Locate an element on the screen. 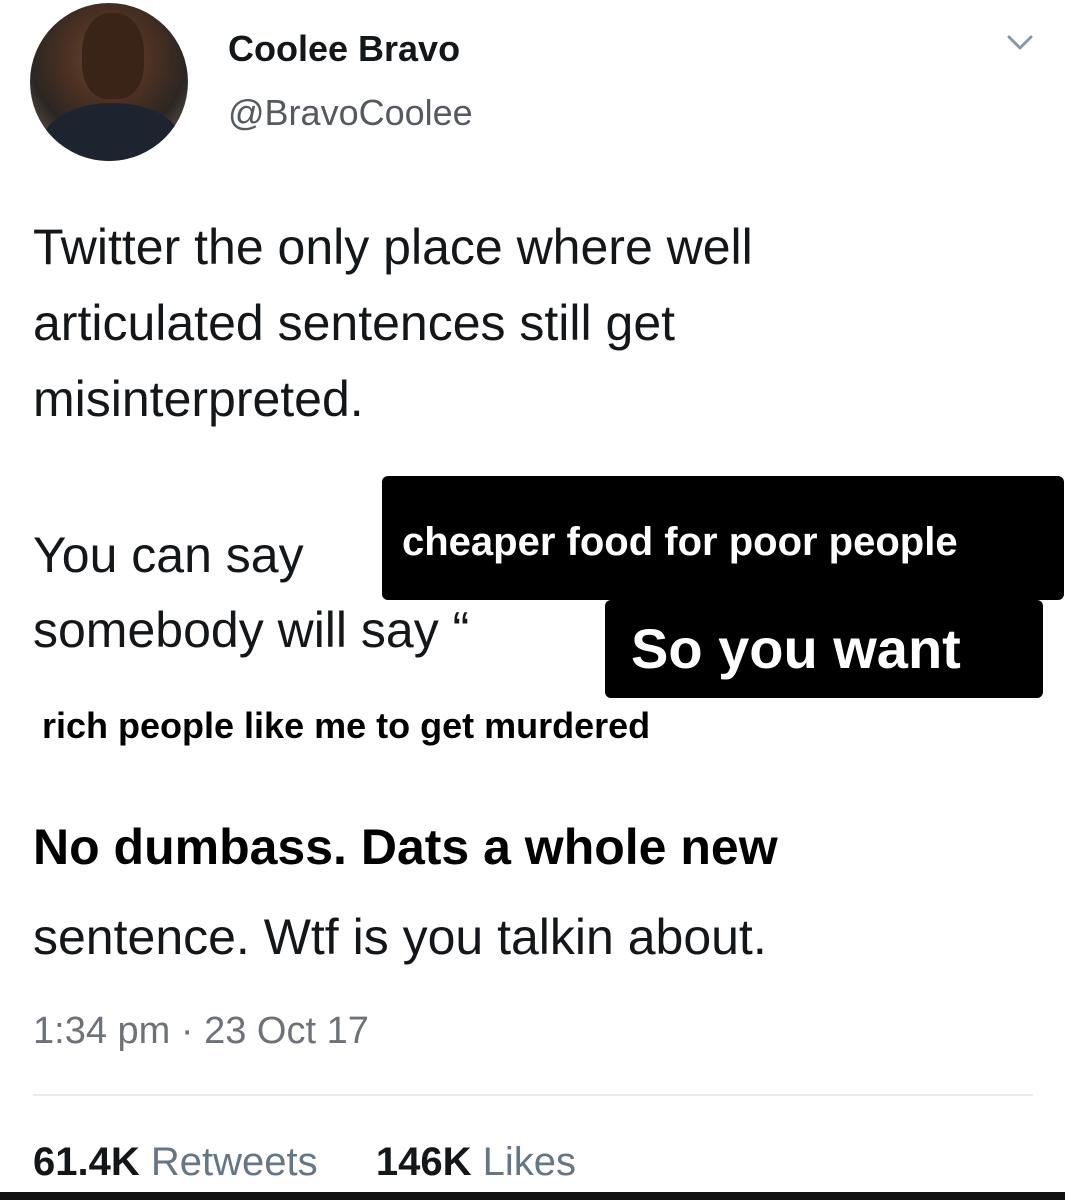 Image resolution: width=1065 pixels, height=1200 pixels. divider is located at coordinates (533, 1095).